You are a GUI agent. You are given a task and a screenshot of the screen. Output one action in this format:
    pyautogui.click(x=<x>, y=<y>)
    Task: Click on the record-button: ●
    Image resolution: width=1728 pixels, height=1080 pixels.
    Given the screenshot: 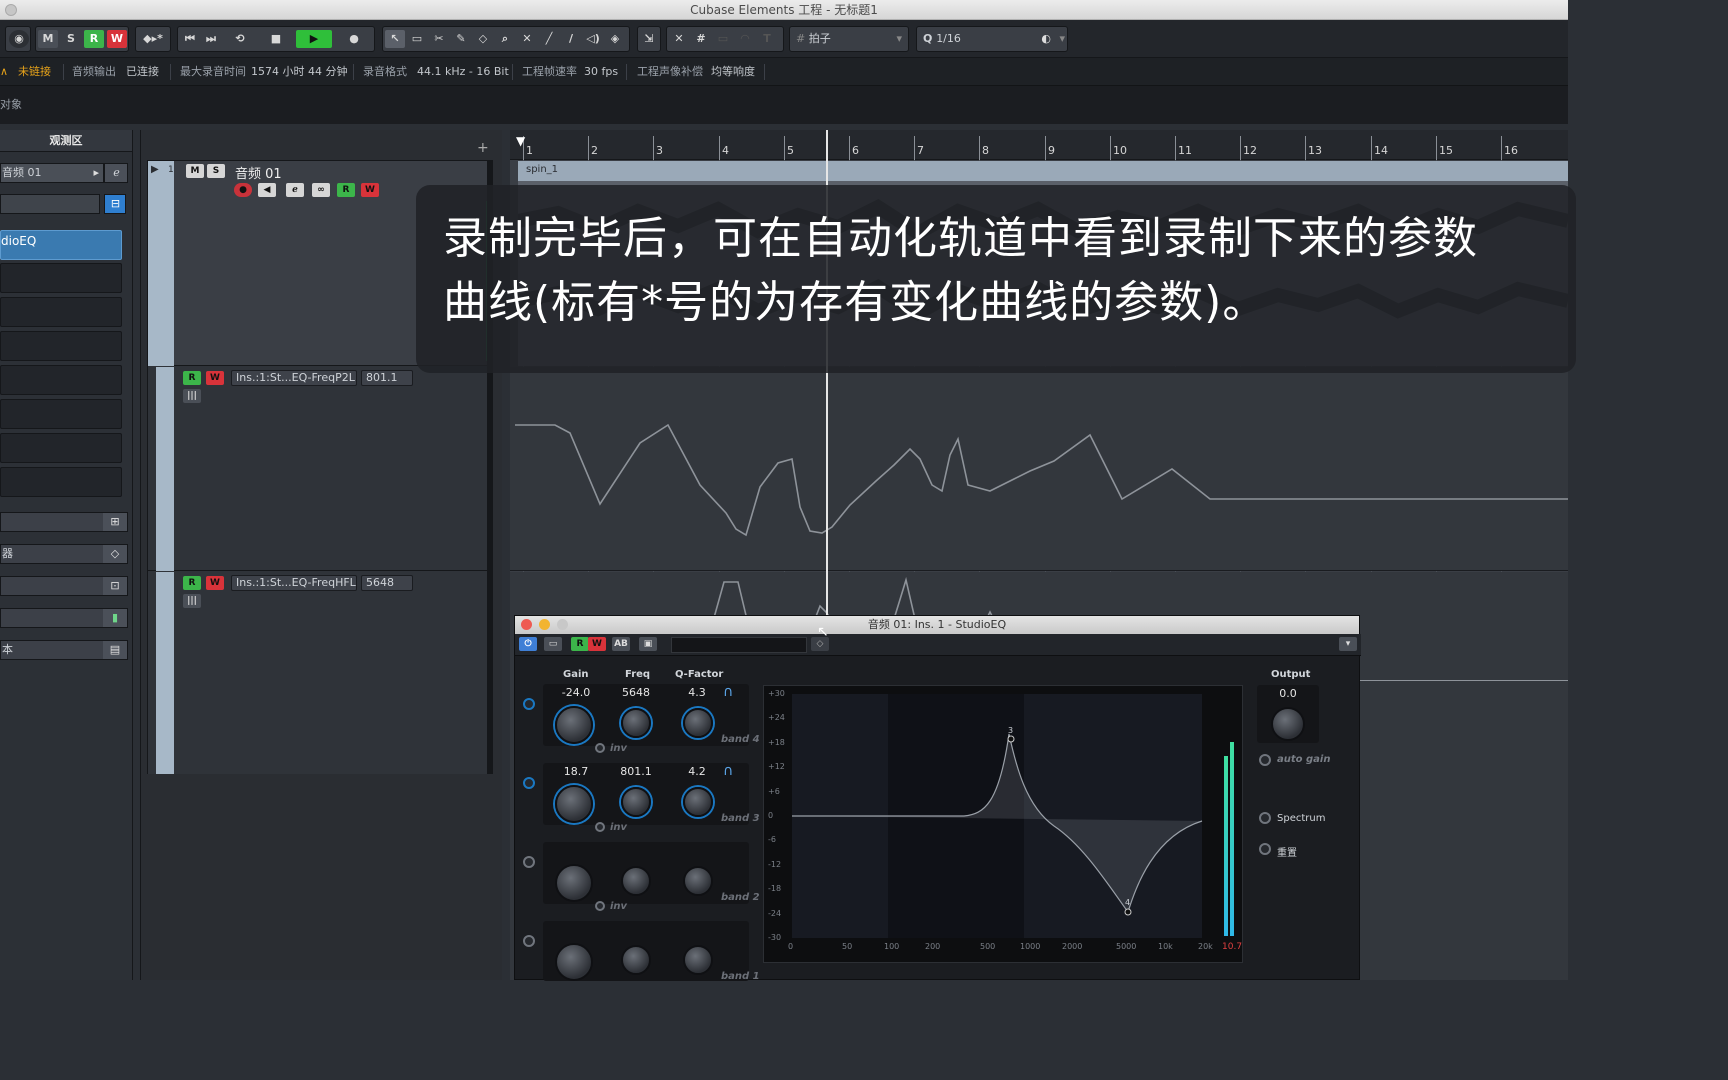 What is the action you would take?
    pyautogui.click(x=354, y=39)
    